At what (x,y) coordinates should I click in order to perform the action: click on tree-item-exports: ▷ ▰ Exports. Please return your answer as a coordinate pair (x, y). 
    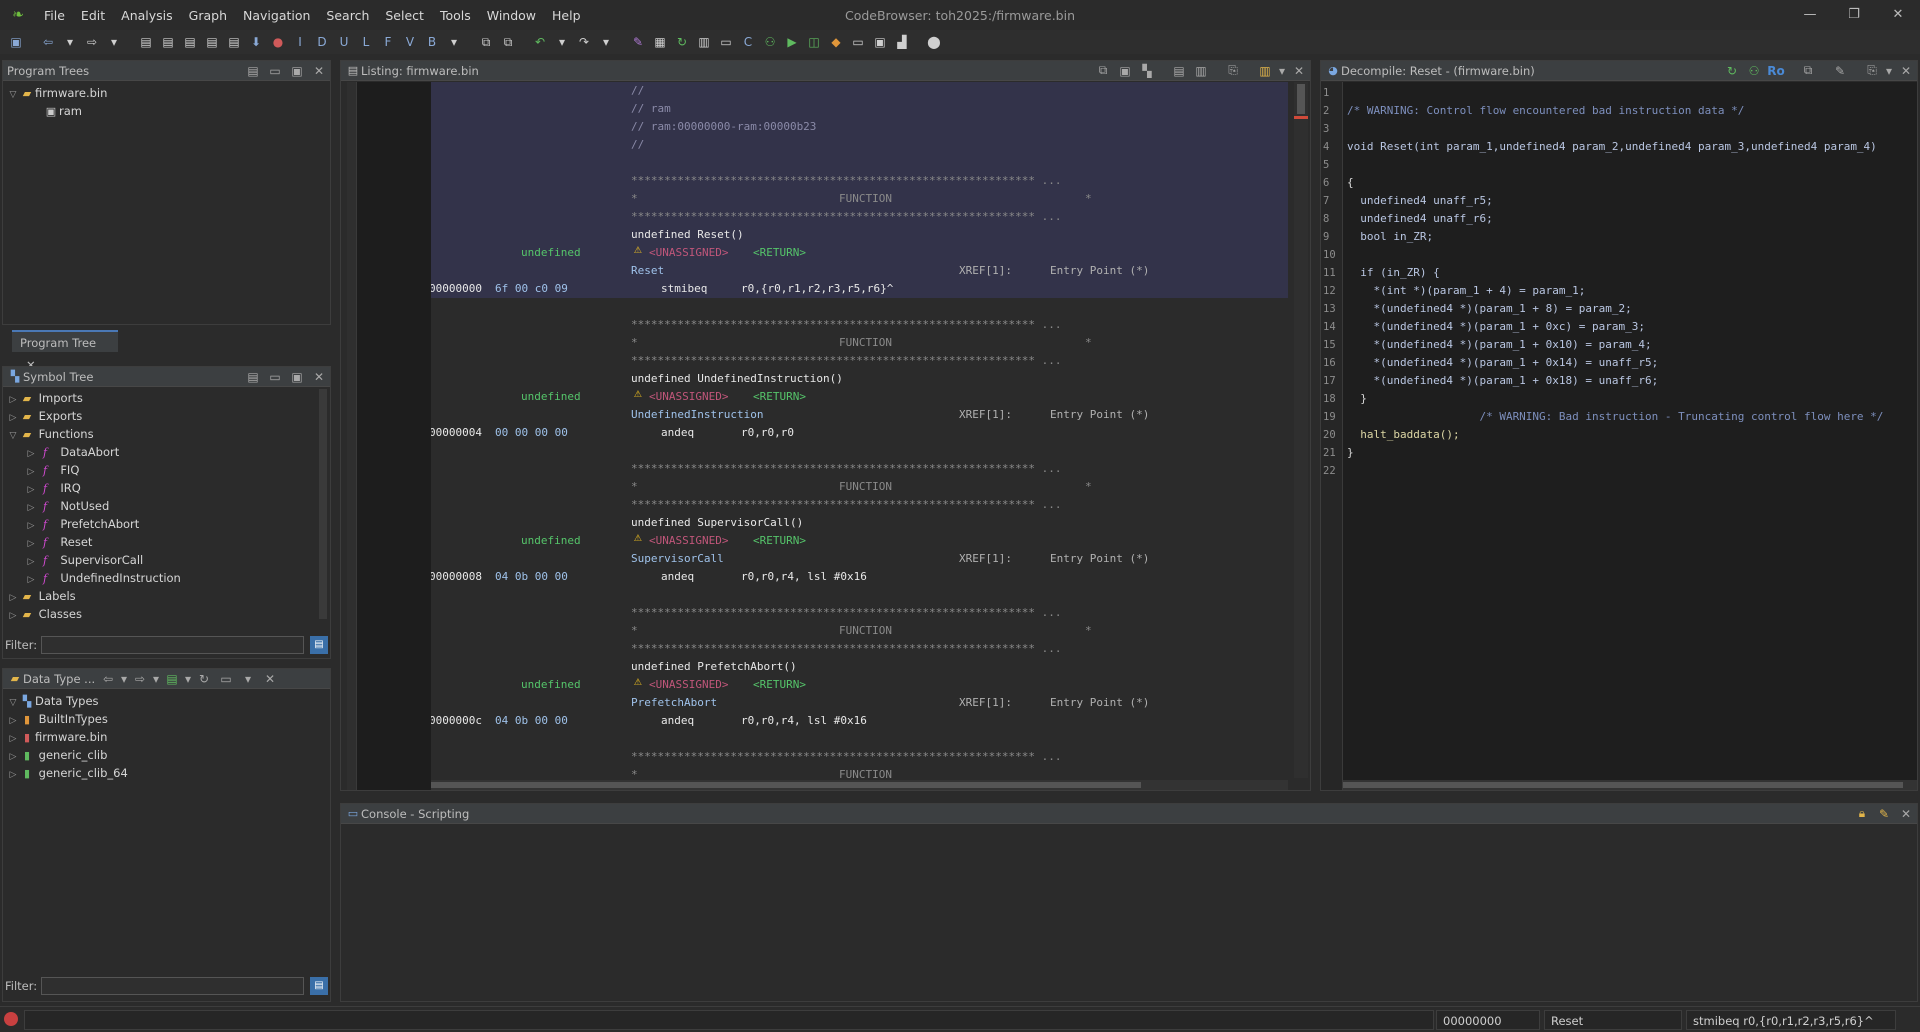
    Looking at the image, I should click on (166, 416).